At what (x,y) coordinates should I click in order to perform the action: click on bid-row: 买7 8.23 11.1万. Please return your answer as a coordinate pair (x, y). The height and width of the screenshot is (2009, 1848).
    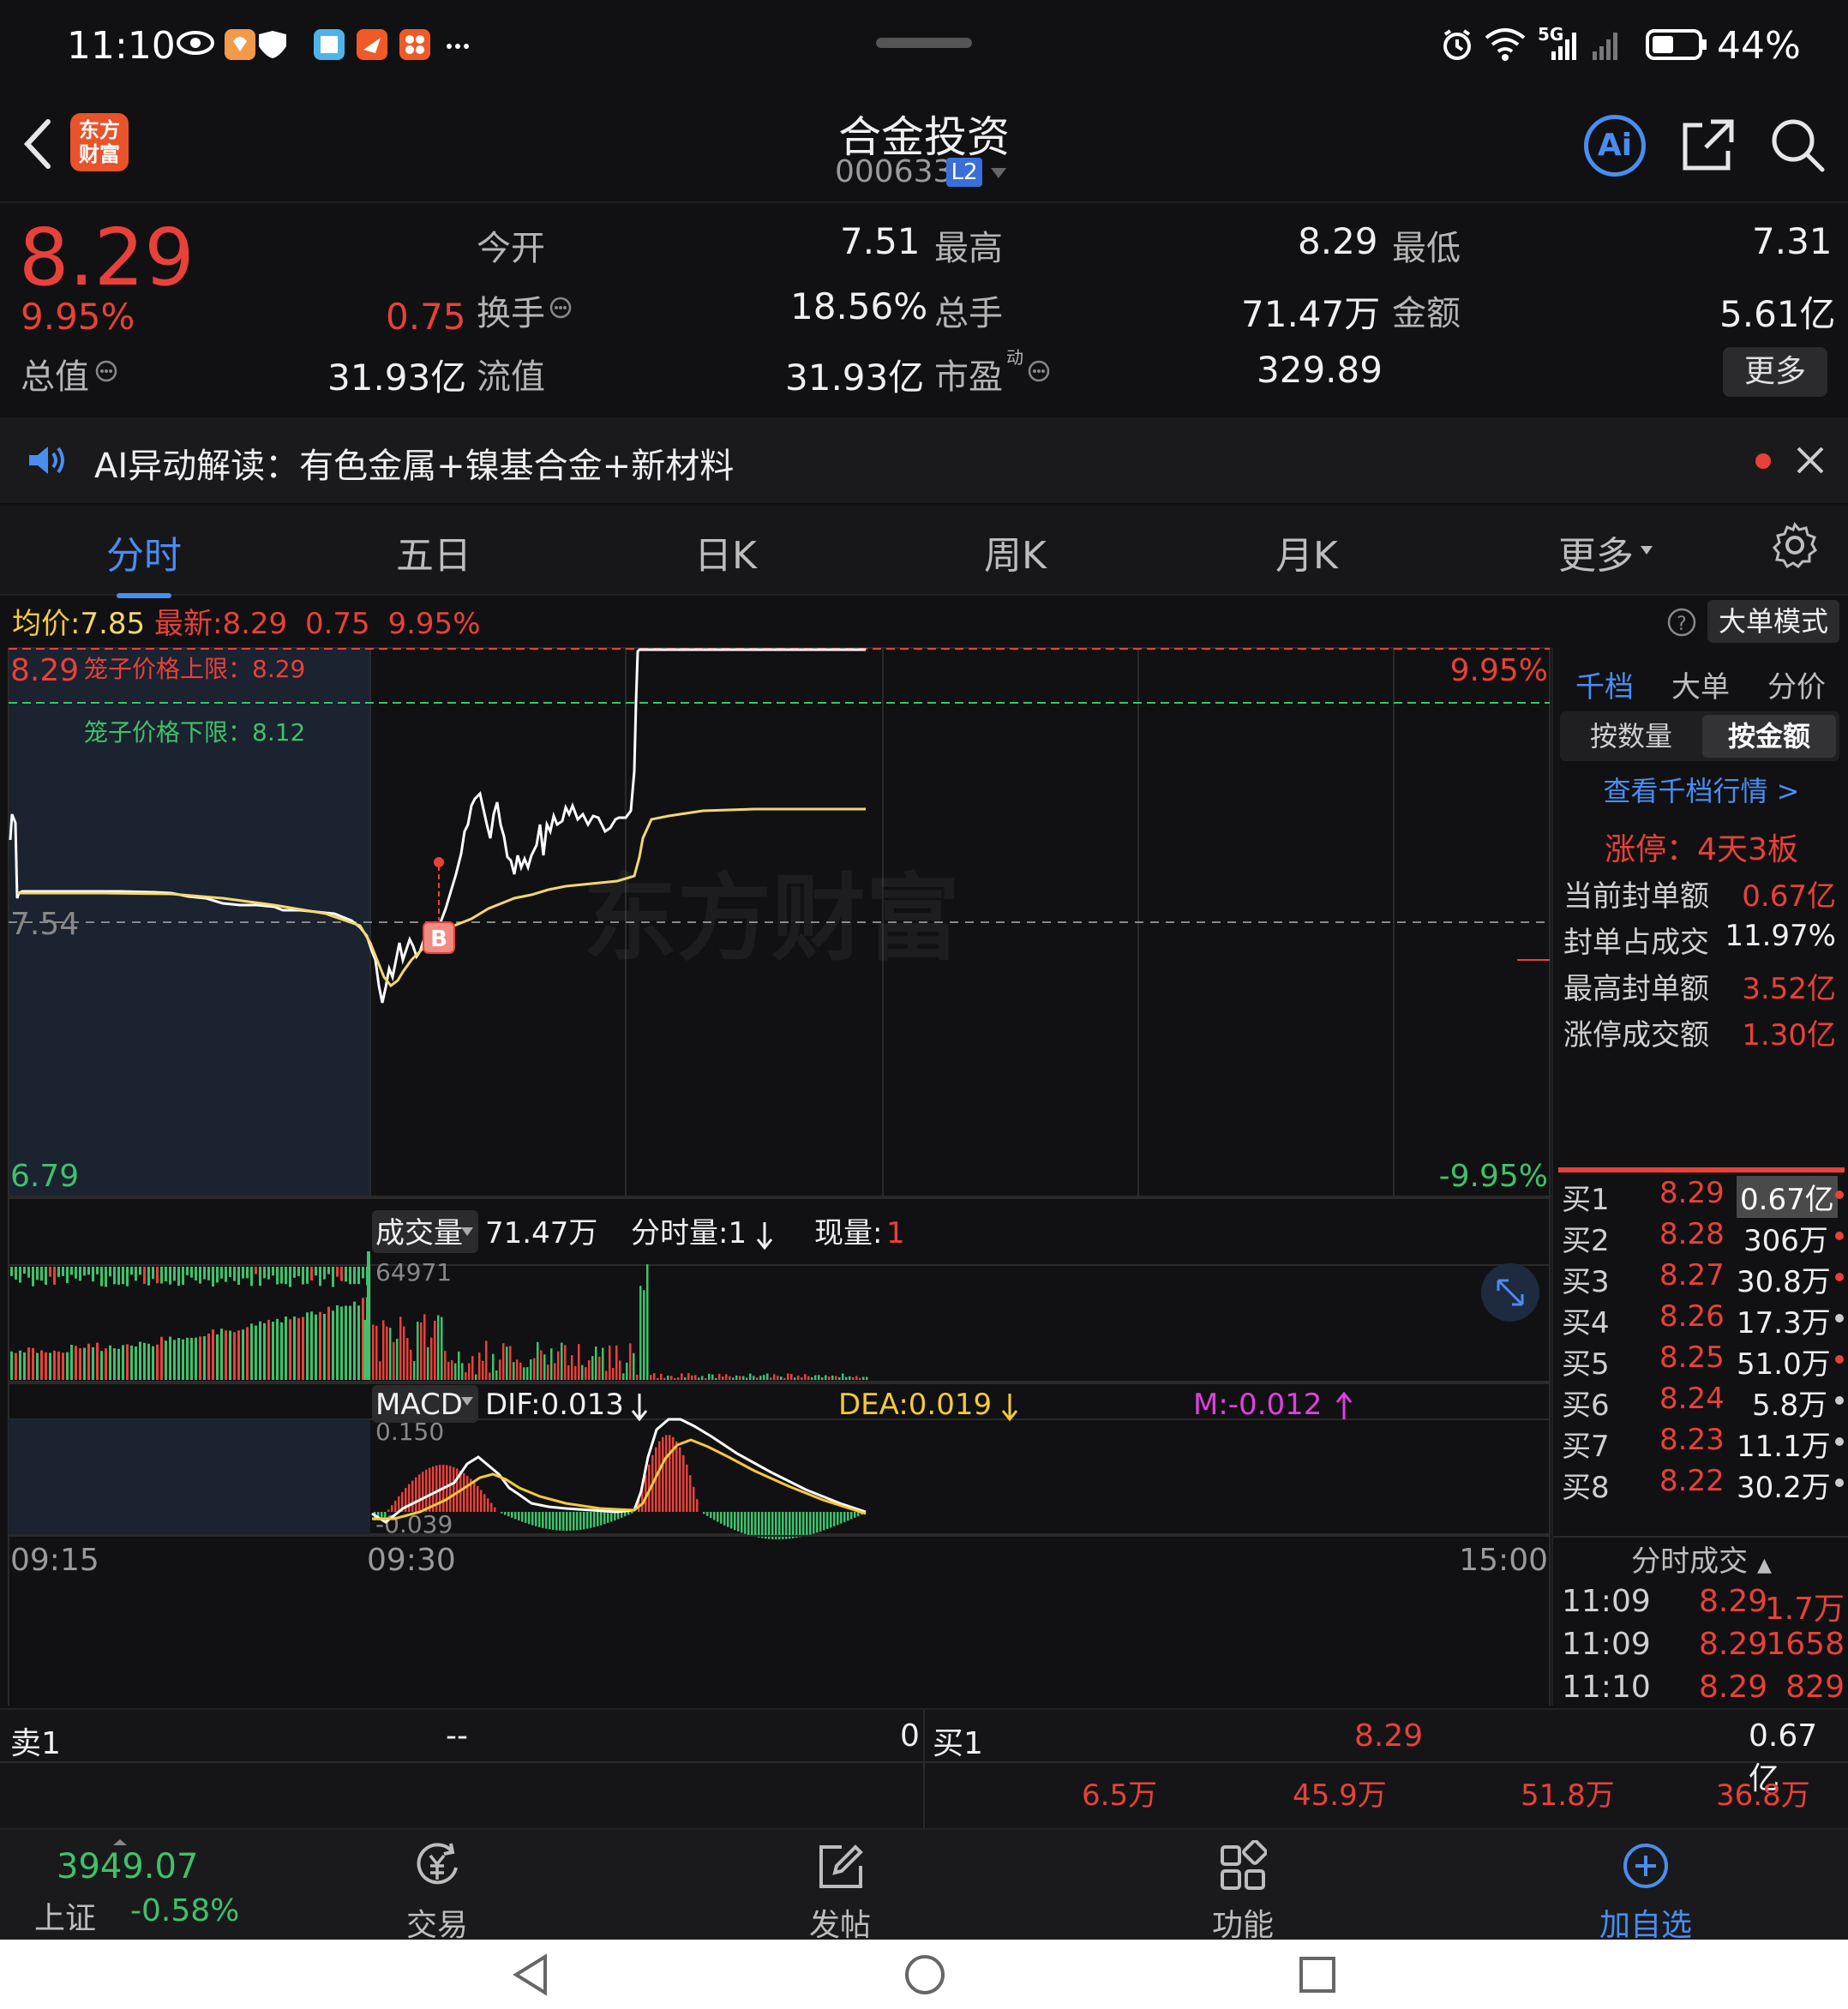
    Looking at the image, I should click on (1703, 1443).